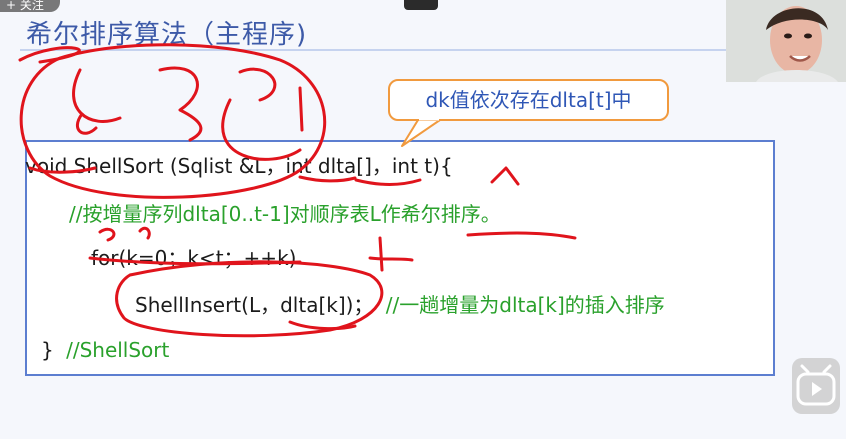 This screenshot has width=846, height=439. What do you see at coordinates (254, 305) in the screenshot?
I see `shellinsert-call: ShellInsert(L，dlta[k])；` at bounding box center [254, 305].